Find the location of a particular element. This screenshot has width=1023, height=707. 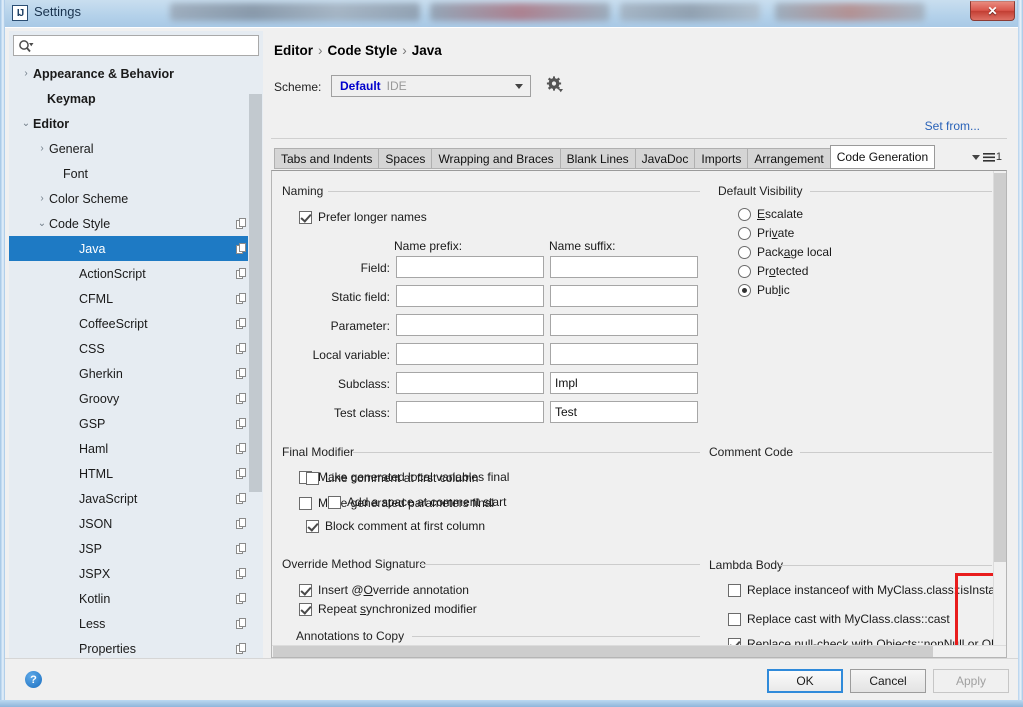

sidebar-scrollbar-track is located at coordinates (255, 360).